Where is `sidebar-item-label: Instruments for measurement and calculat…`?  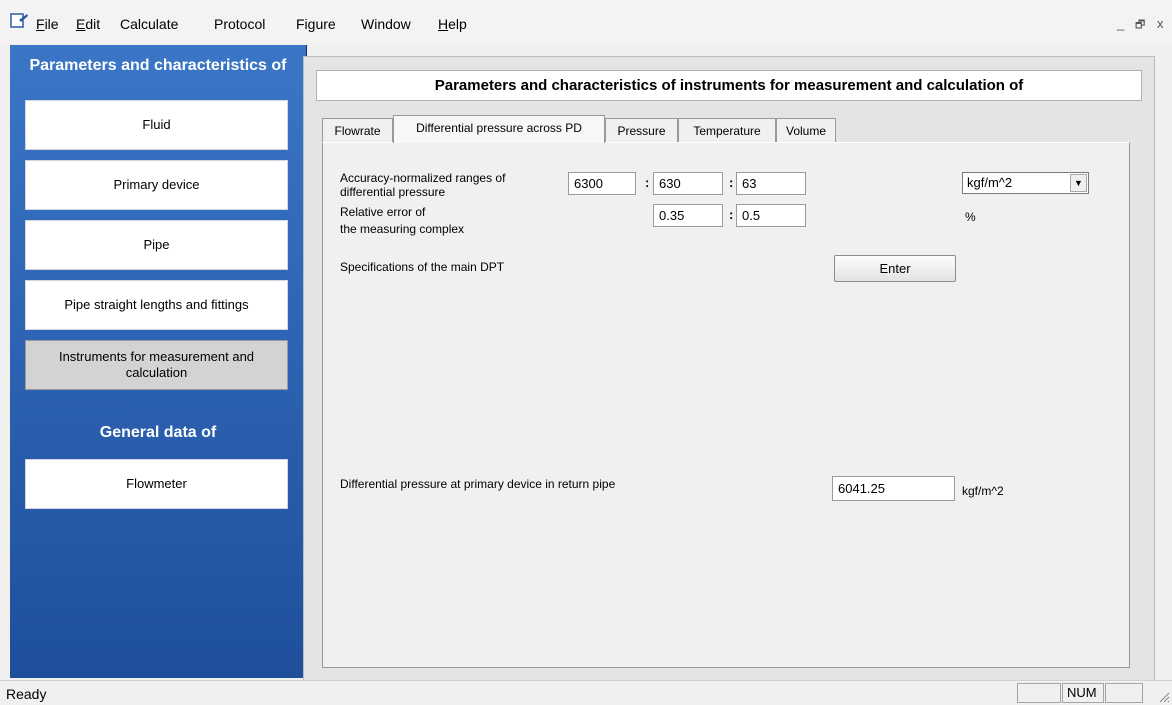 sidebar-item-label: Instruments for measurement and calculat… is located at coordinates (156, 364).